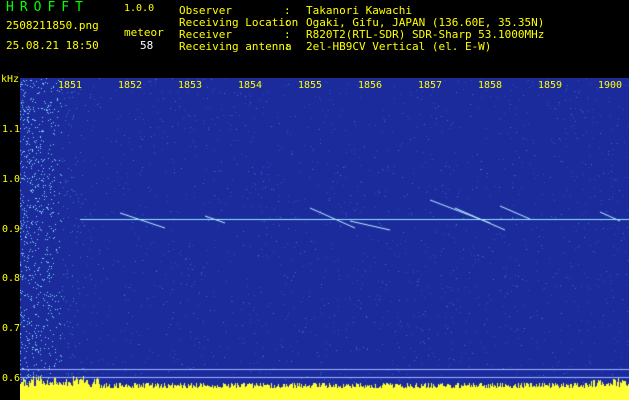  What do you see at coordinates (310, 85) in the screenshot?
I see `x-tick-label: 1855` at bounding box center [310, 85].